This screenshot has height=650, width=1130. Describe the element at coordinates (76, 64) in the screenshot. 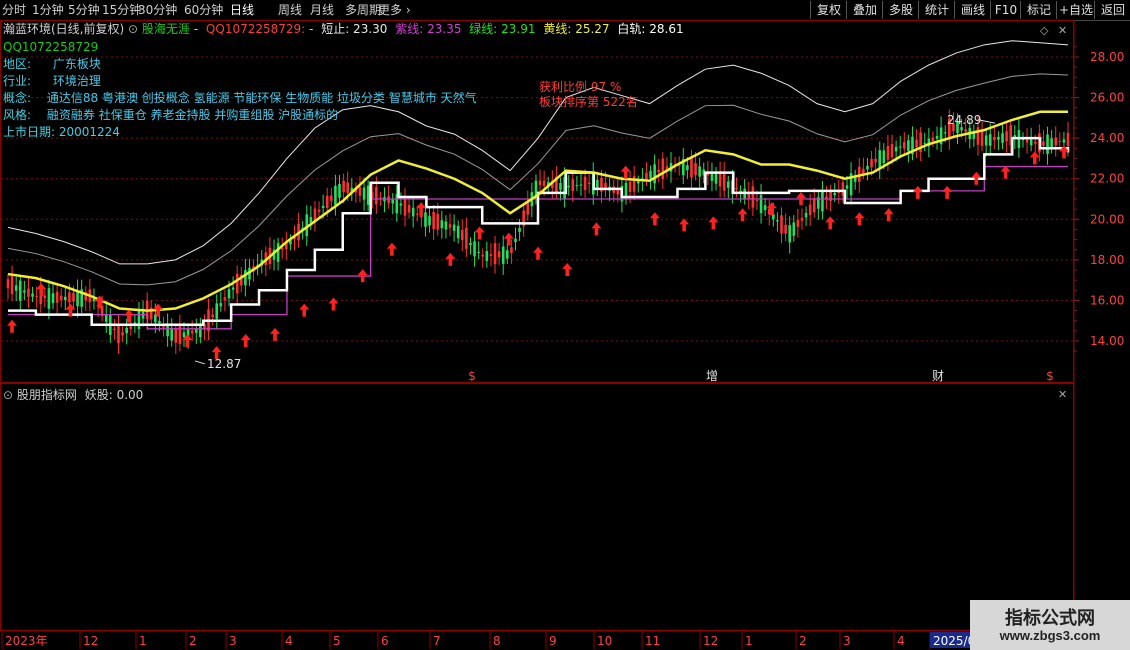

I see `region-value: 广东板块` at that location.